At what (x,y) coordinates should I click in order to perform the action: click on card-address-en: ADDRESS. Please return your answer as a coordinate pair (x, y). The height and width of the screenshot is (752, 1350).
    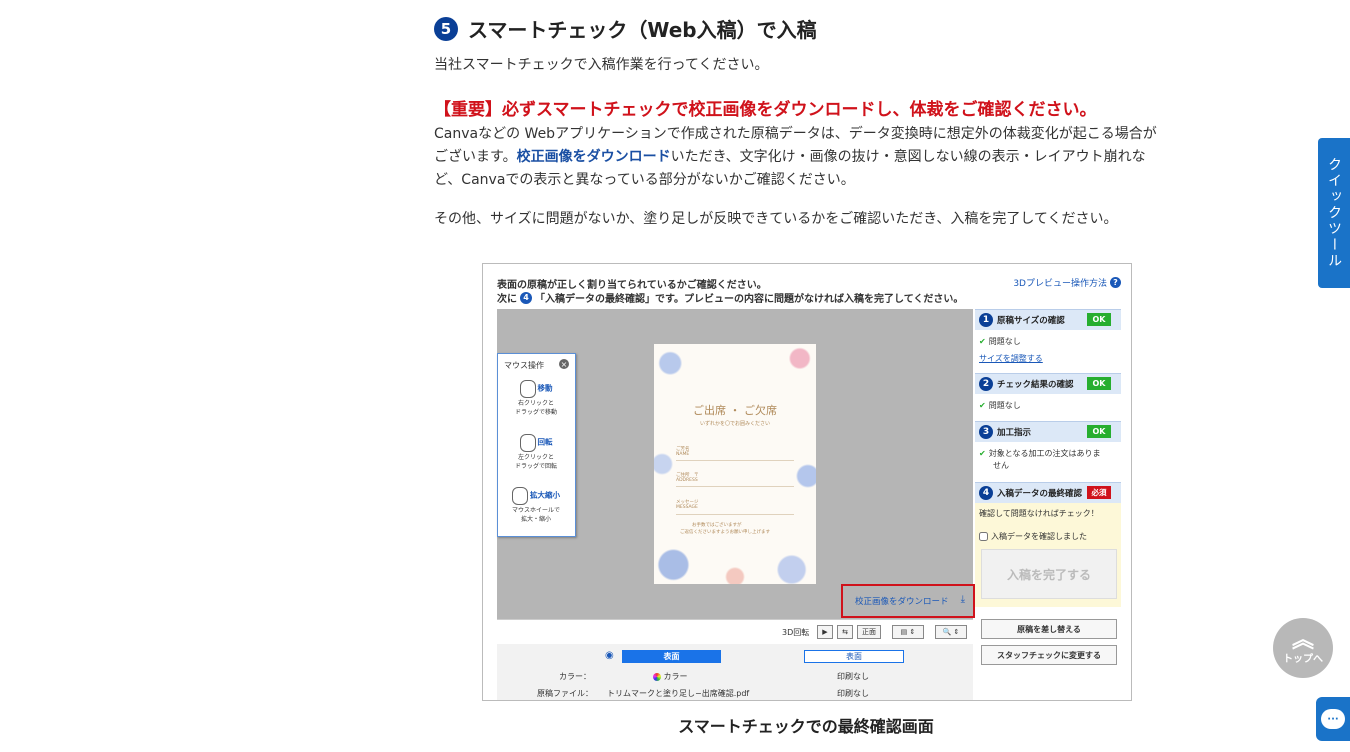
    Looking at the image, I should click on (687, 480).